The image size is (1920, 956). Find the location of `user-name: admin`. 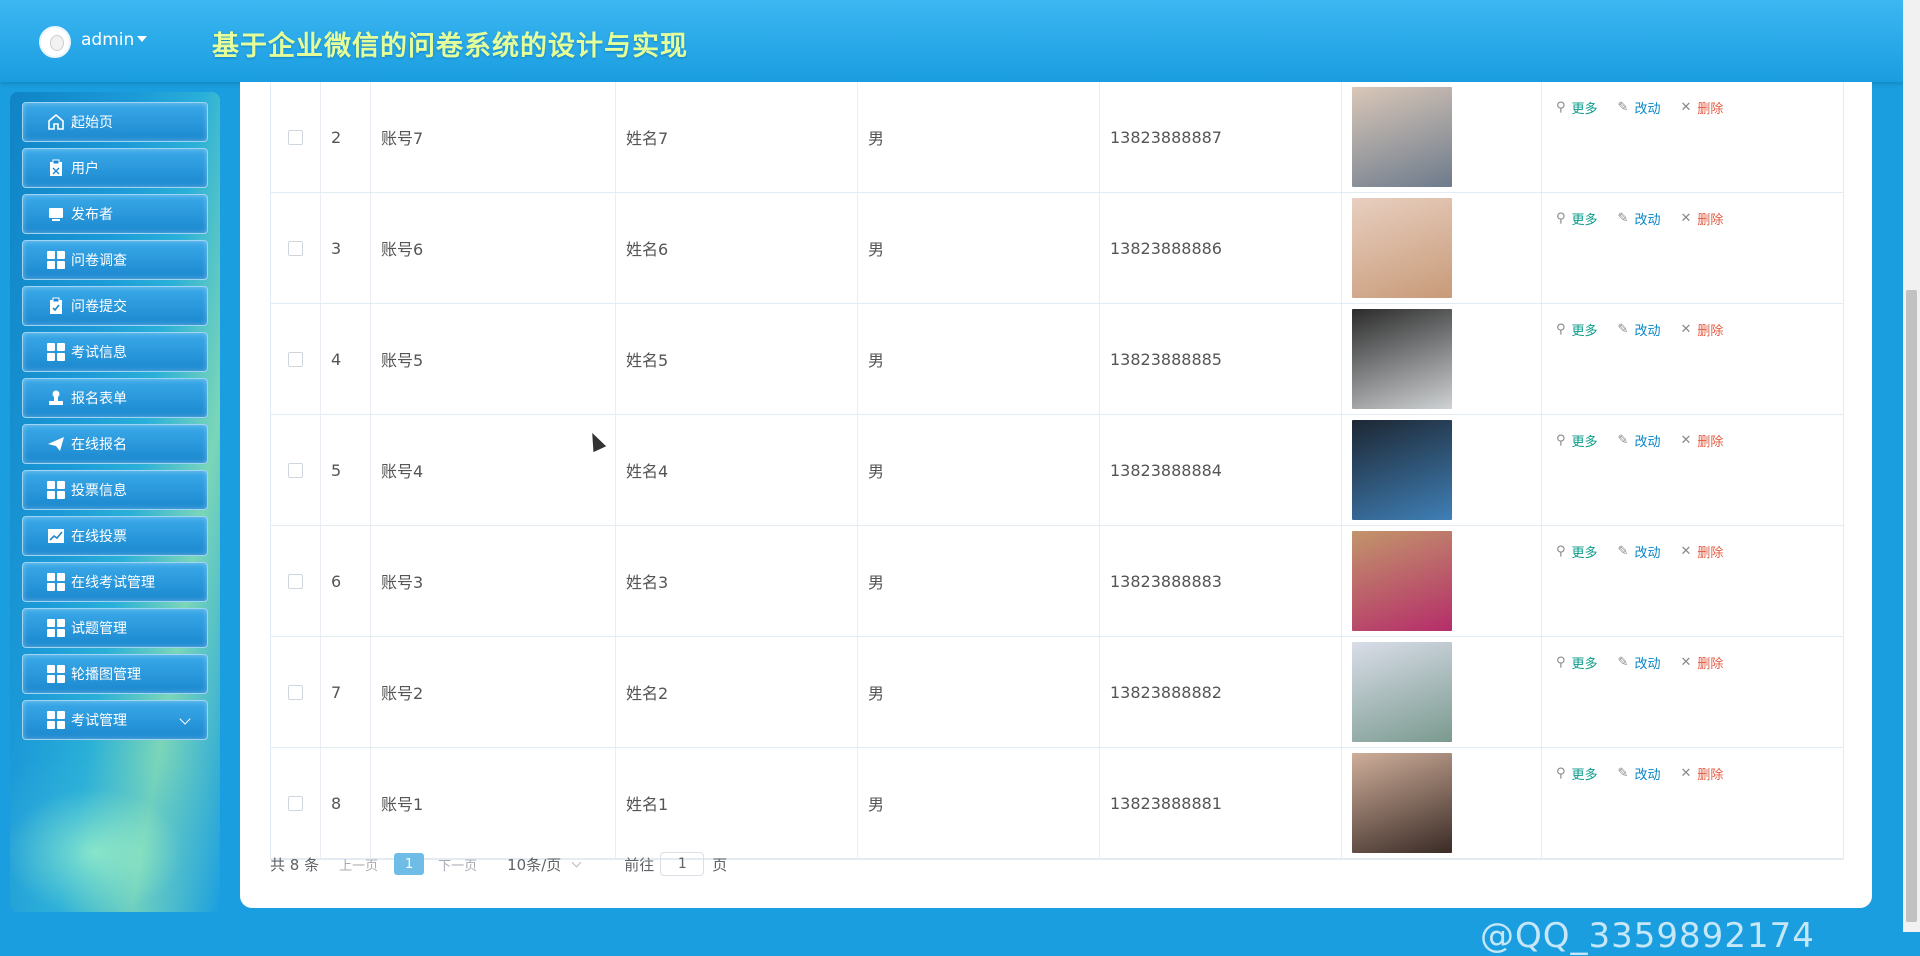

user-name: admin is located at coordinates (107, 40).